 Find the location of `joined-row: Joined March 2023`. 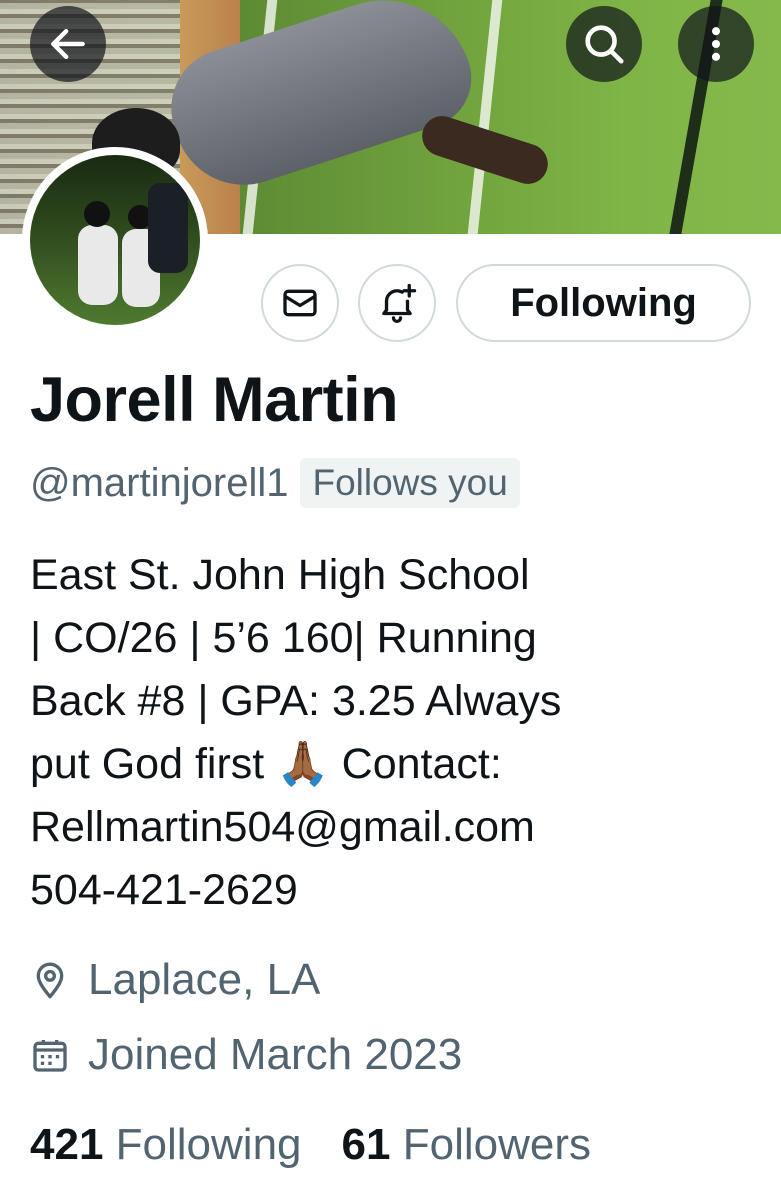

joined-row: Joined March 2023 is located at coordinates (246, 1055).